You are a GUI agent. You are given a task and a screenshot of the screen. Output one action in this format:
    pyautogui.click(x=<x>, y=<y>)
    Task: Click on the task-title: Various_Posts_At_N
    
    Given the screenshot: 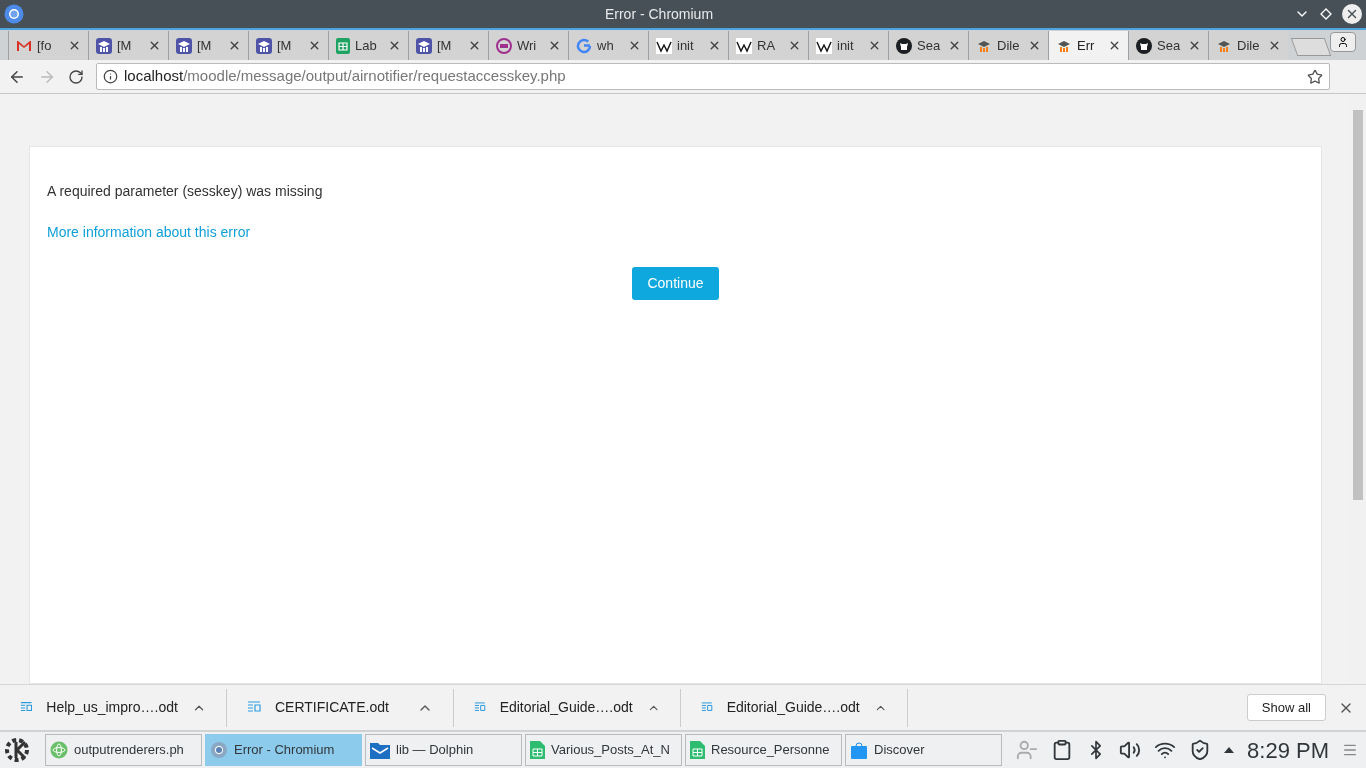 What is the action you would take?
    pyautogui.click(x=610, y=750)
    